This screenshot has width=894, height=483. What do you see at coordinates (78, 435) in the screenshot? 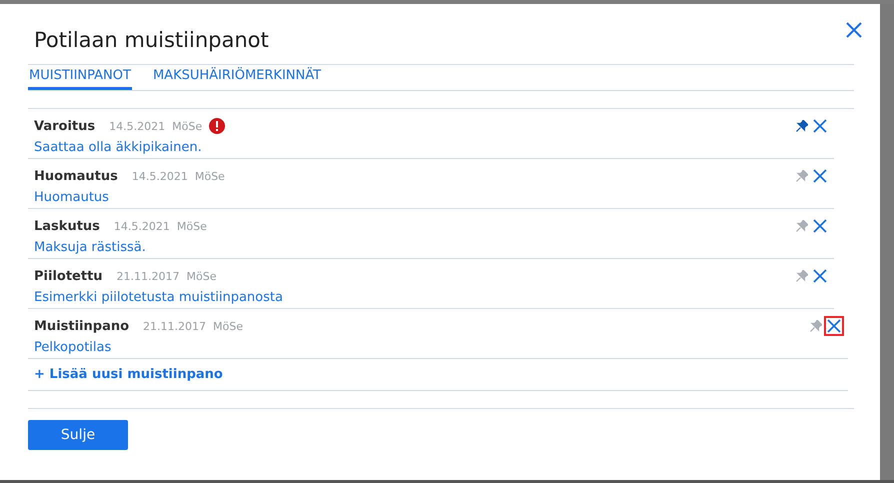
I see `close-button: Sulje` at bounding box center [78, 435].